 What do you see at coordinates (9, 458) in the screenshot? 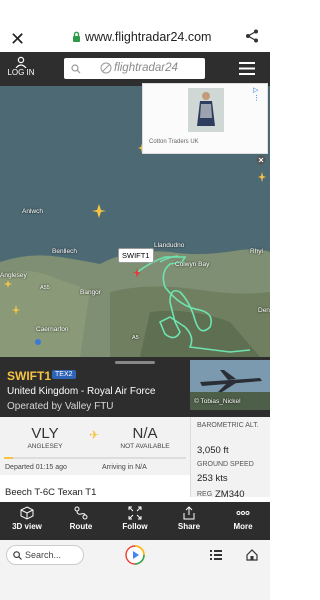
I see `flight-progress-fill` at bounding box center [9, 458].